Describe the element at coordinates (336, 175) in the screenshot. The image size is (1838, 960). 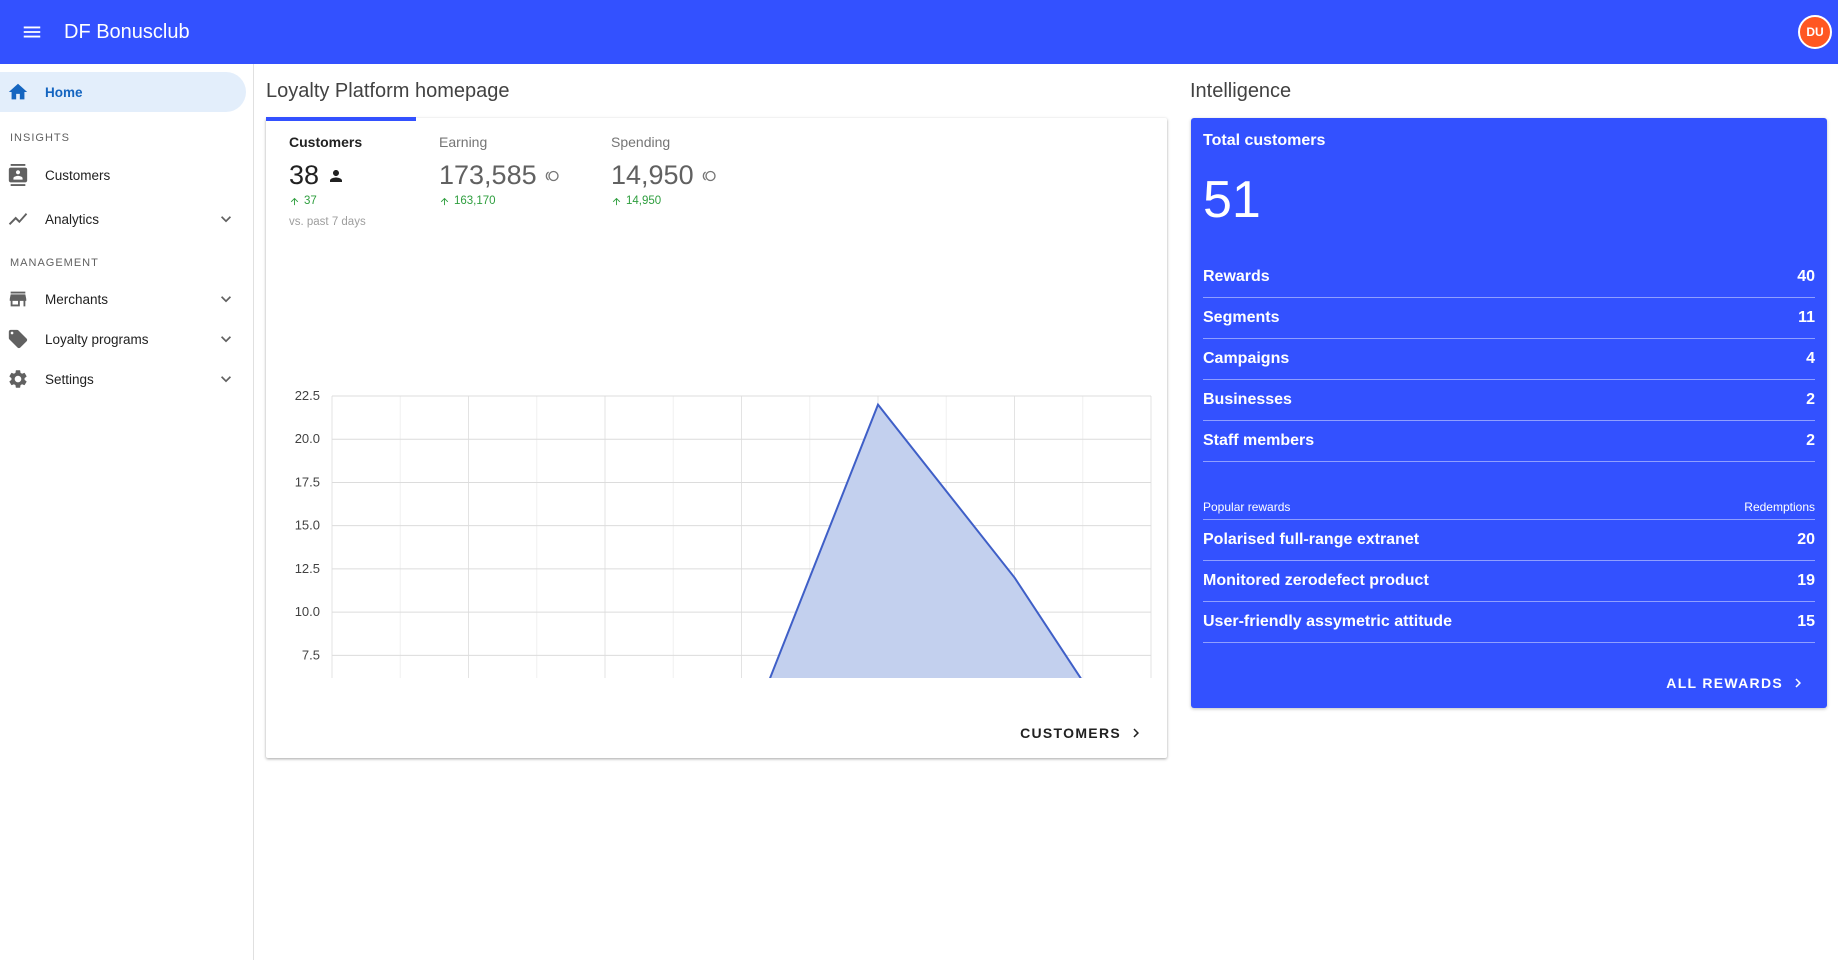
I see `person-icon` at that location.